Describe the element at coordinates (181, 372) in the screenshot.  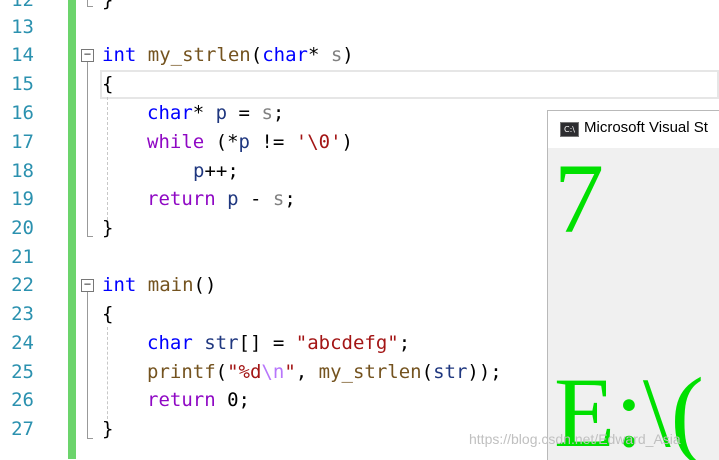
I see `function-name-printf: printf` at that location.